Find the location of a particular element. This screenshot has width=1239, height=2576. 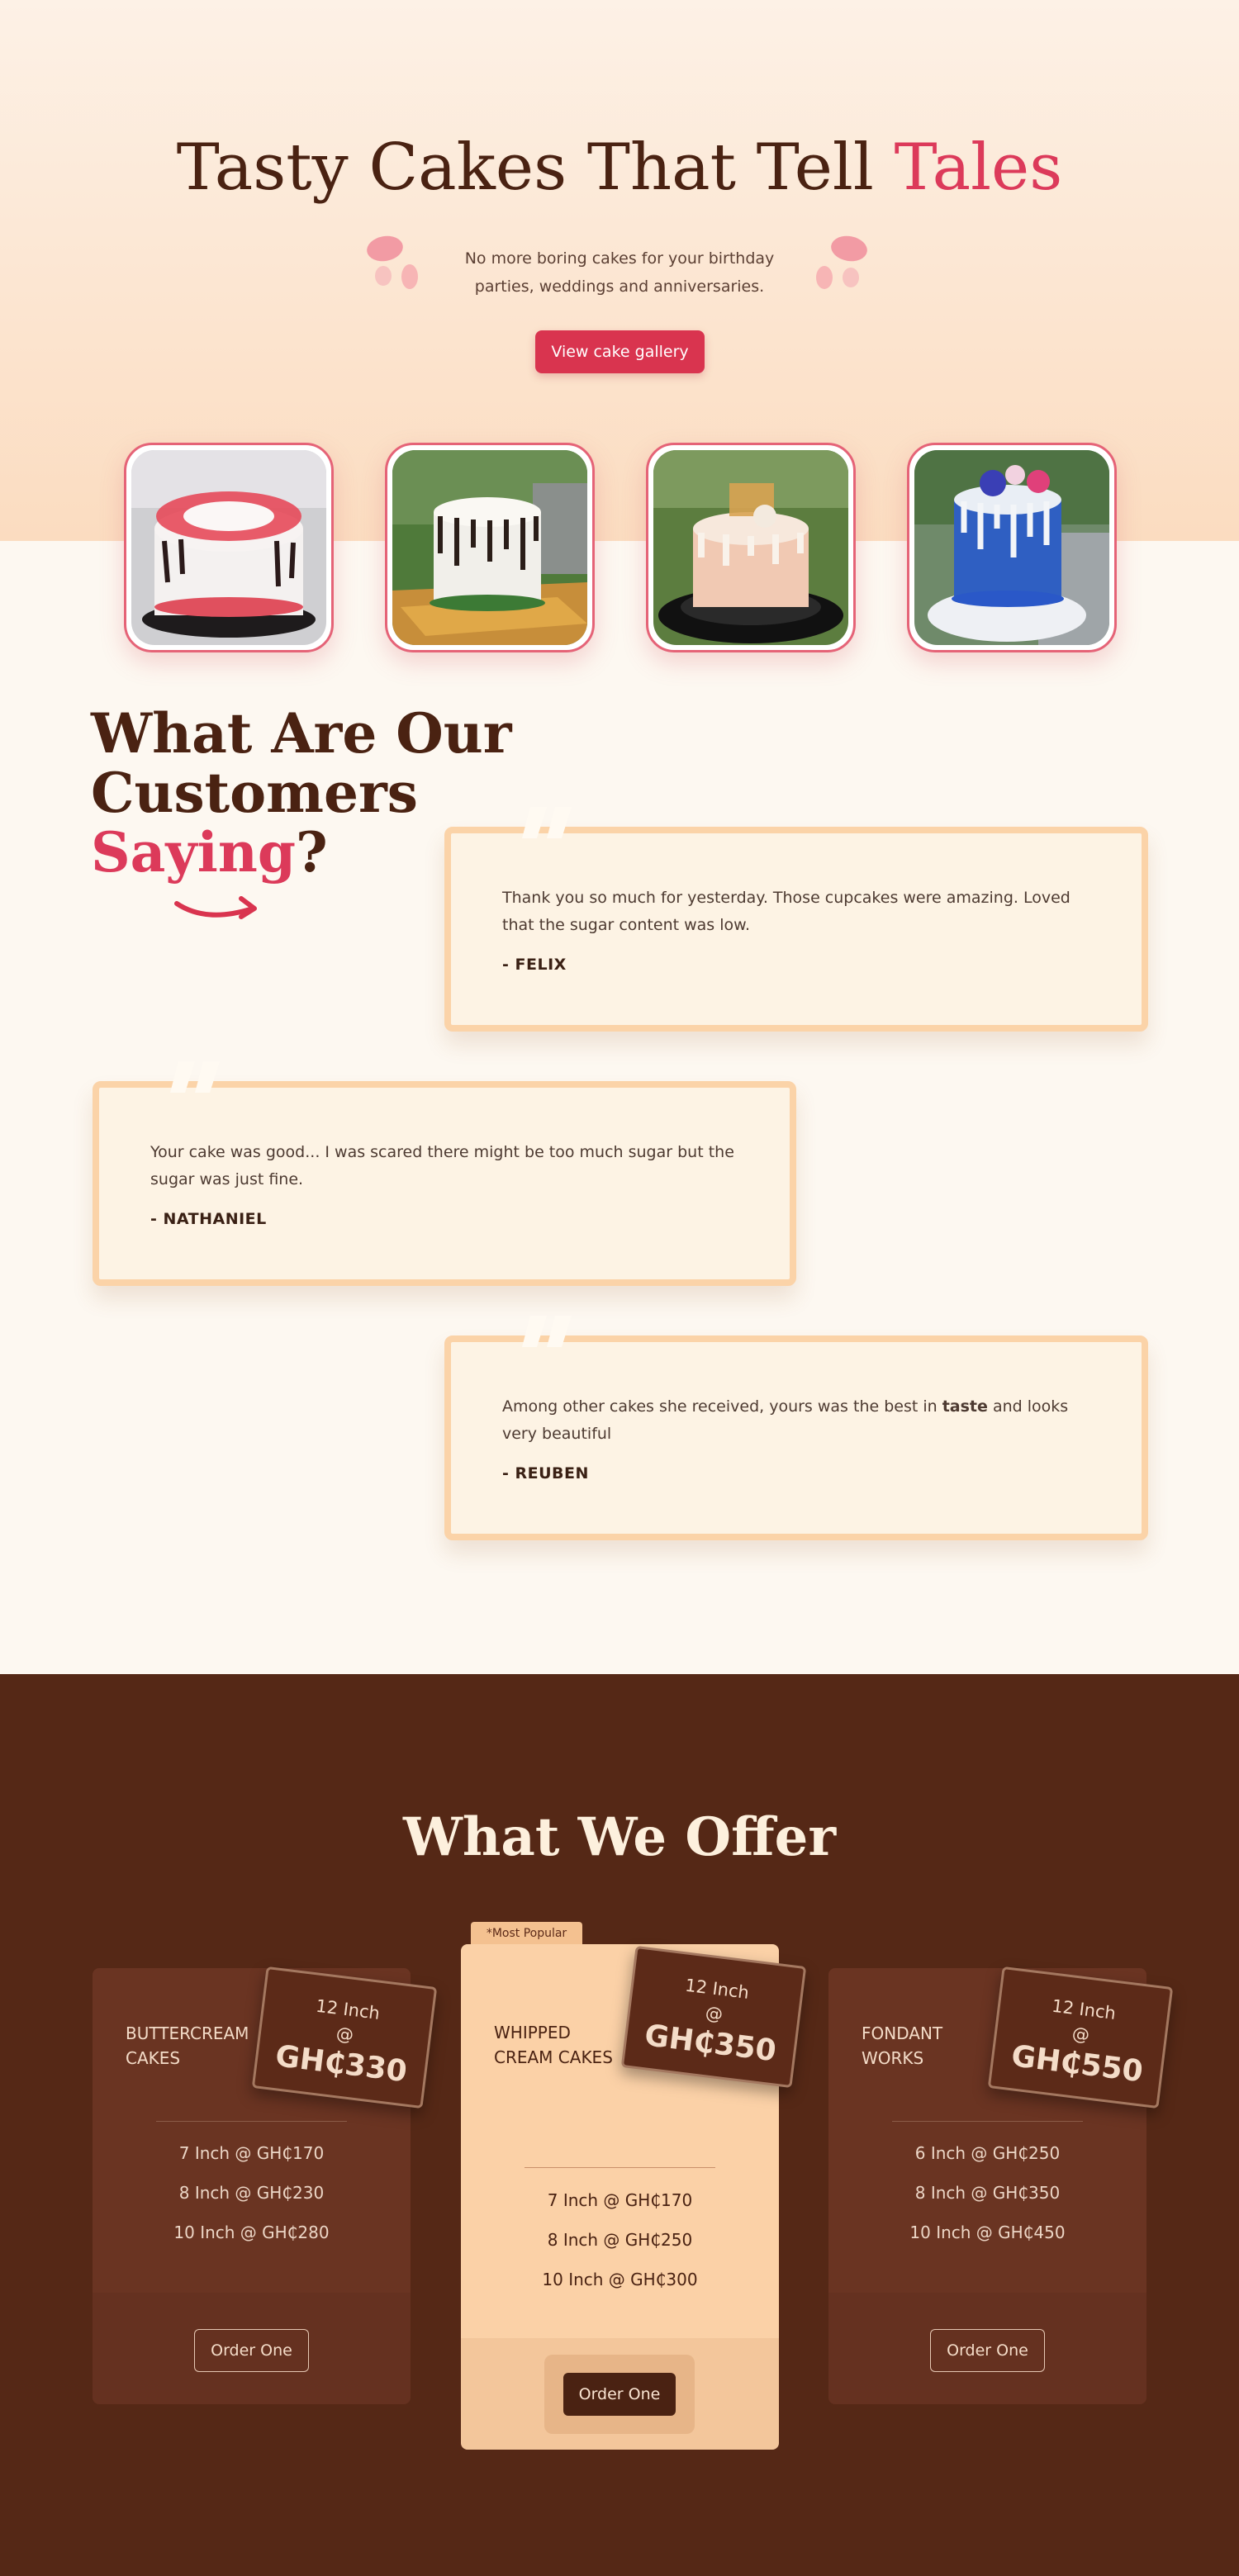

price-item: 6 Inch @ GH₵250 is located at coordinates (987, 2153).